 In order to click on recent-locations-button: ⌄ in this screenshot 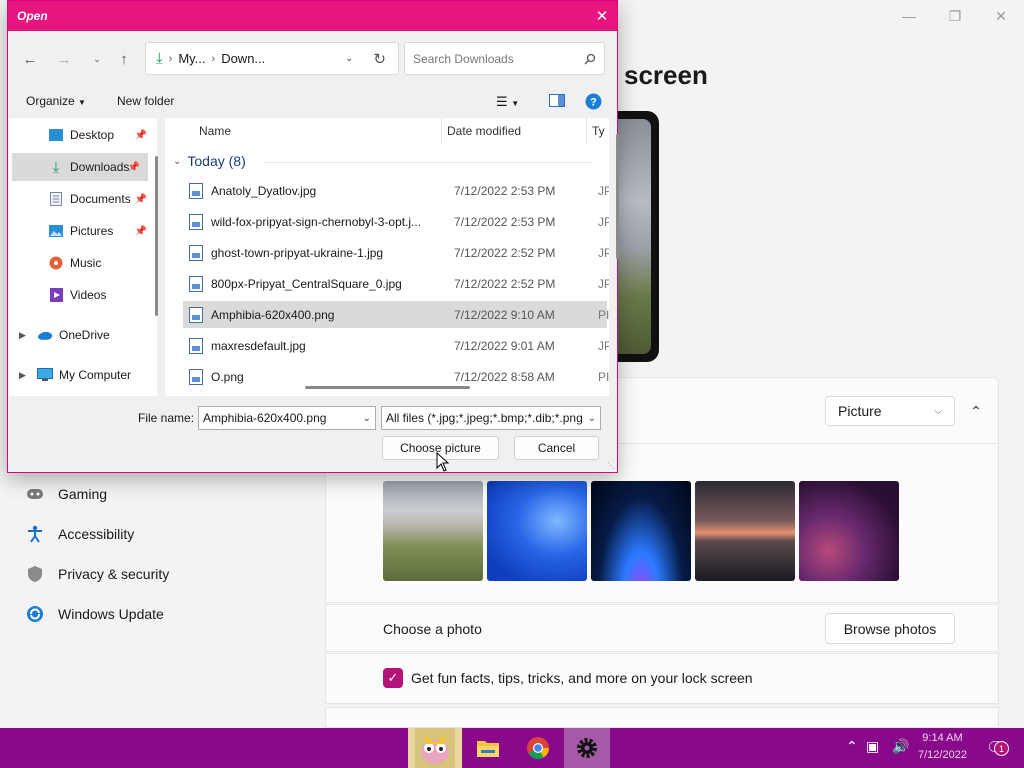, I will do `click(97, 59)`.